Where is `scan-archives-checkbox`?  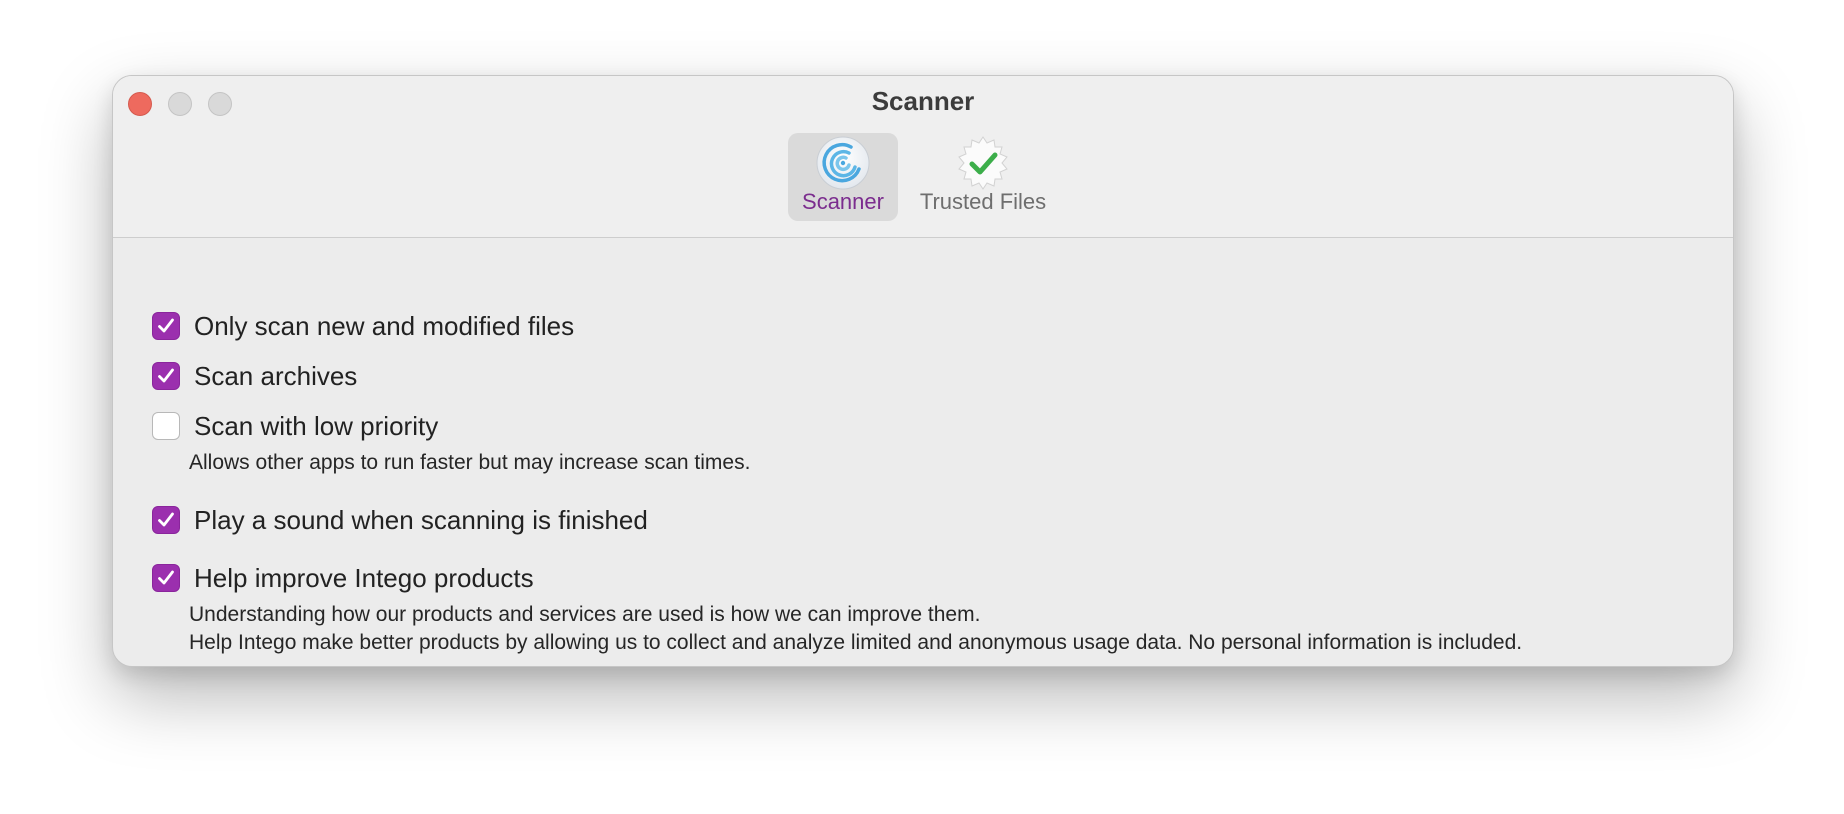 scan-archives-checkbox is located at coordinates (166, 376).